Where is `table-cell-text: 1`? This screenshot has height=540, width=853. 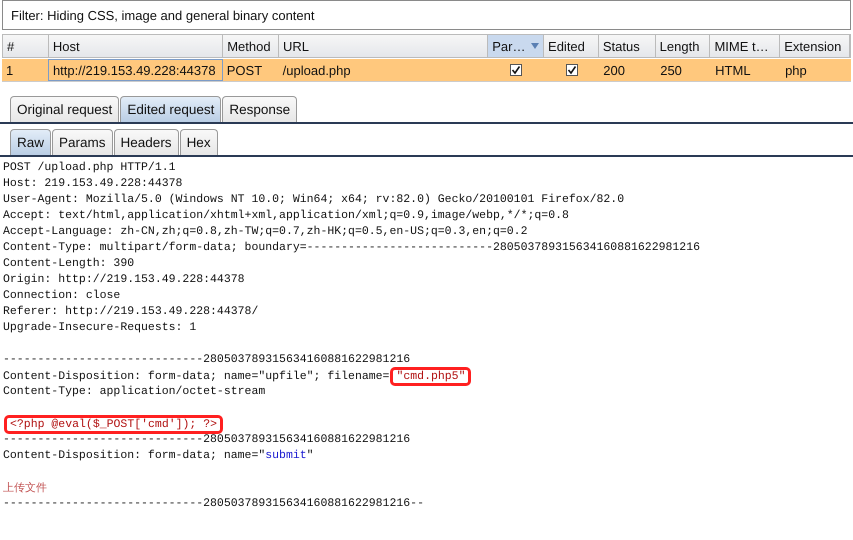
table-cell-text: 1 is located at coordinates (9, 71).